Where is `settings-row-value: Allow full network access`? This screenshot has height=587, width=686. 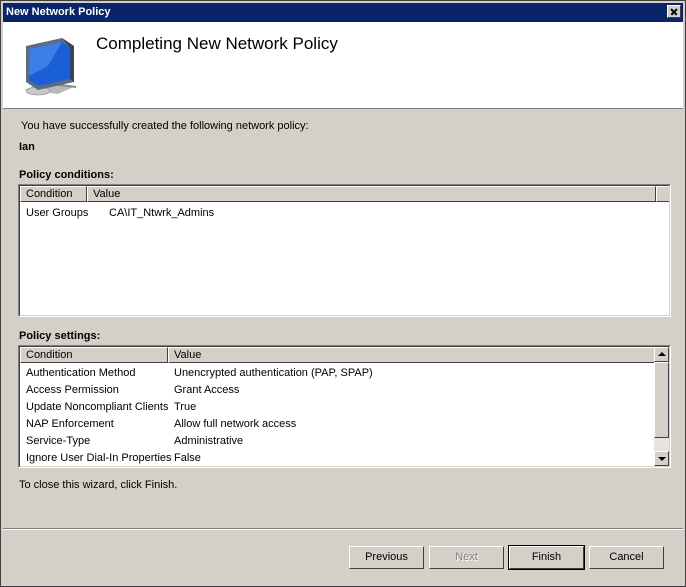 settings-row-value: Allow full network access is located at coordinates (235, 424).